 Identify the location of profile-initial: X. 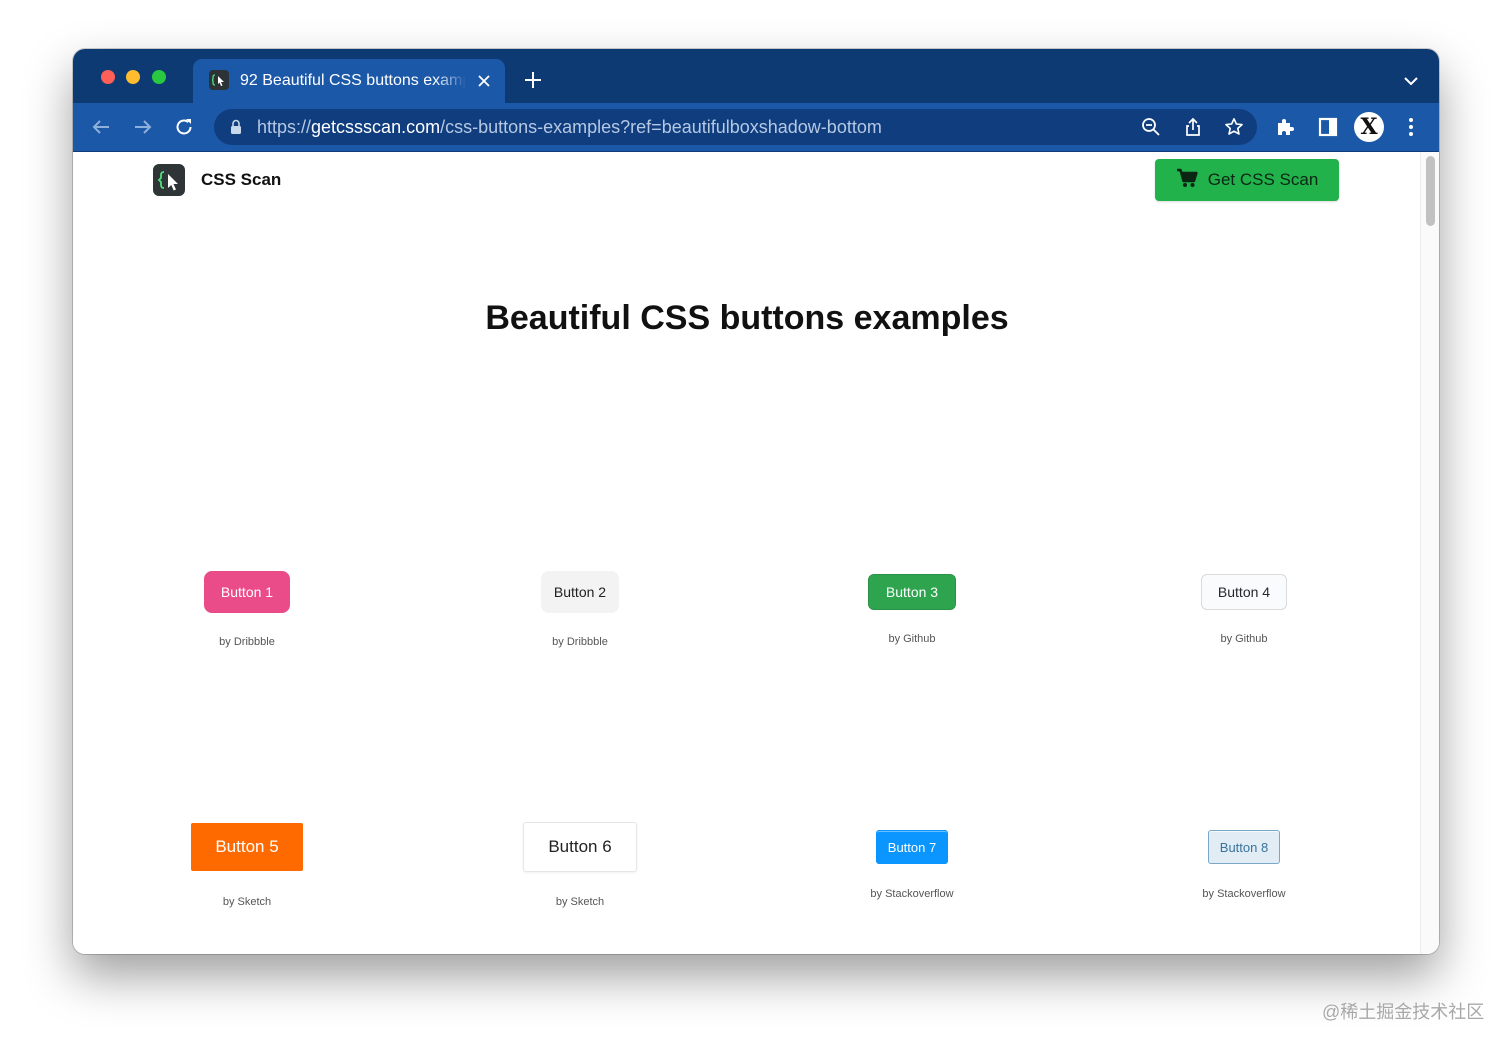
(1369, 127).